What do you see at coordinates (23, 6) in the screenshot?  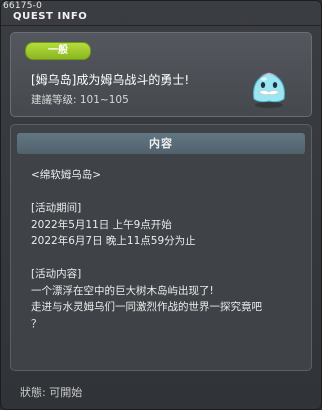 I see `window-id: 66175-0` at bounding box center [23, 6].